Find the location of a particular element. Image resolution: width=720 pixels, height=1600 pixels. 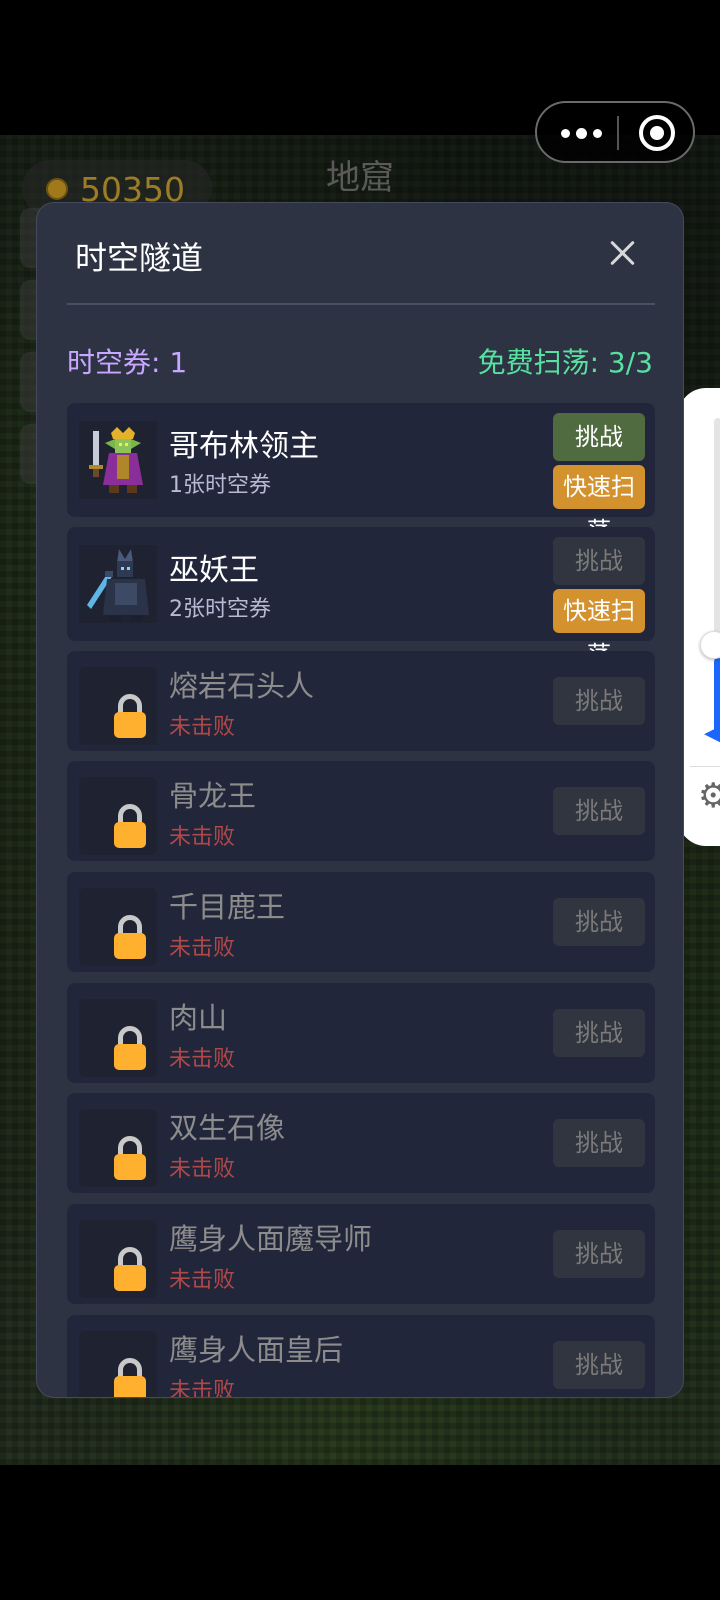

lich-king-portrait is located at coordinates (118, 584).